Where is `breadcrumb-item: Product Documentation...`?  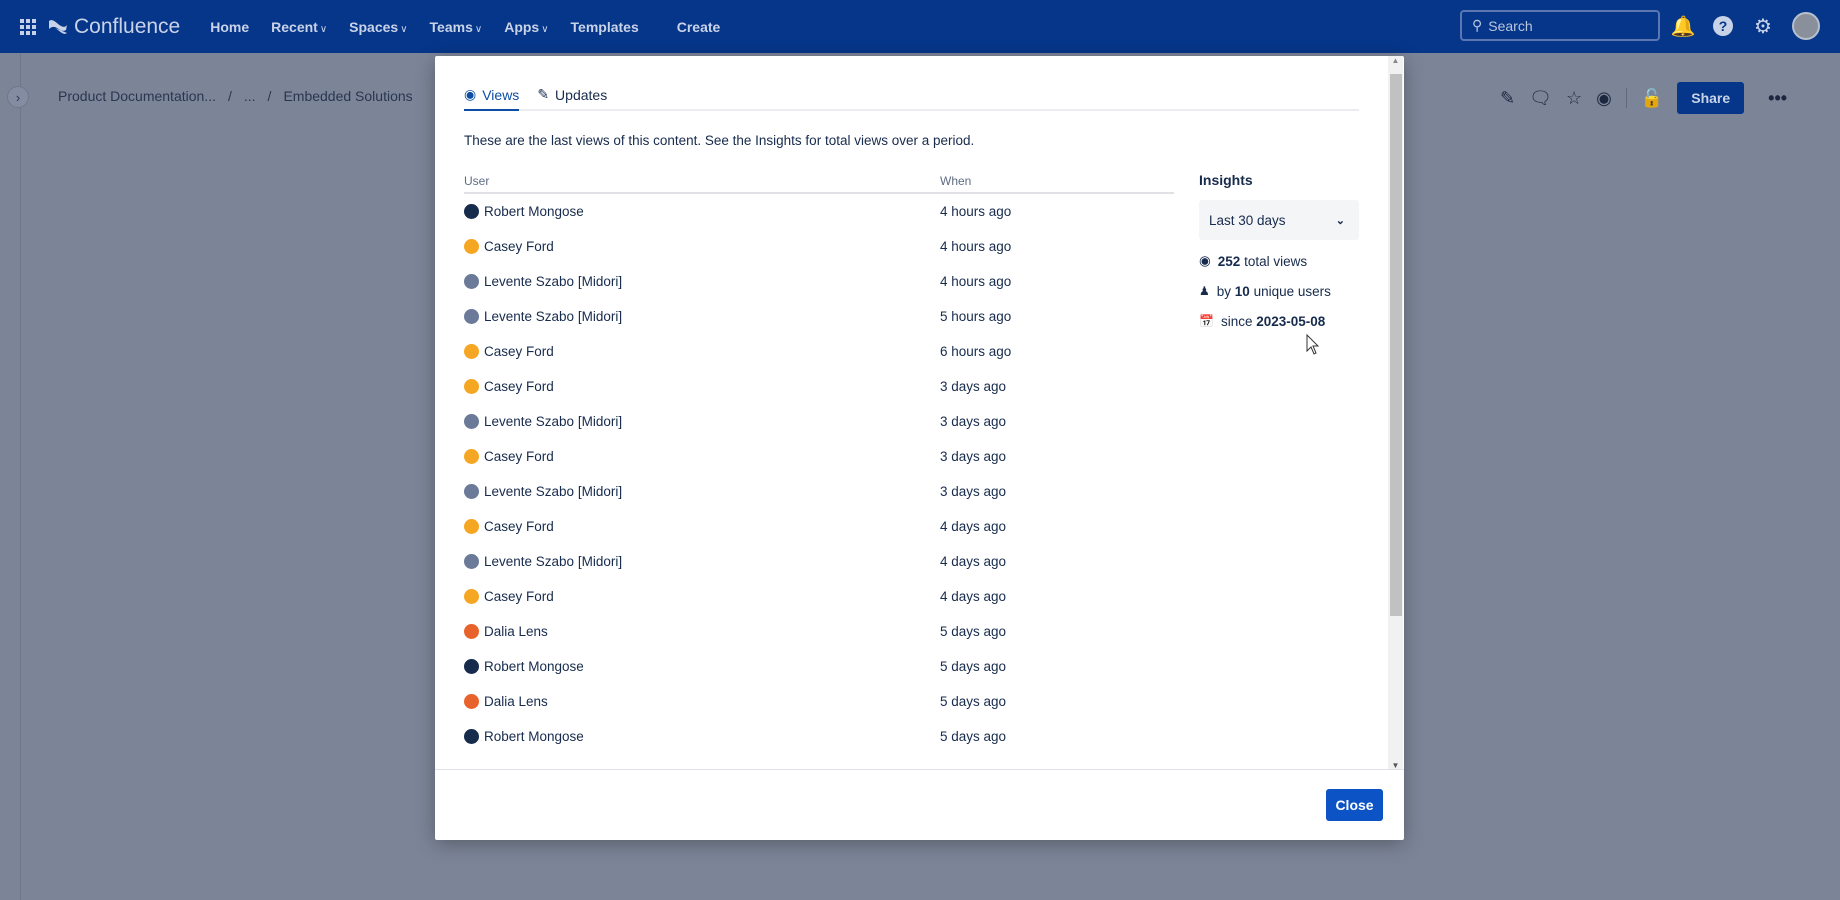
breadcrumb-item: Product Documentation... is located at coordinates (137, 96).